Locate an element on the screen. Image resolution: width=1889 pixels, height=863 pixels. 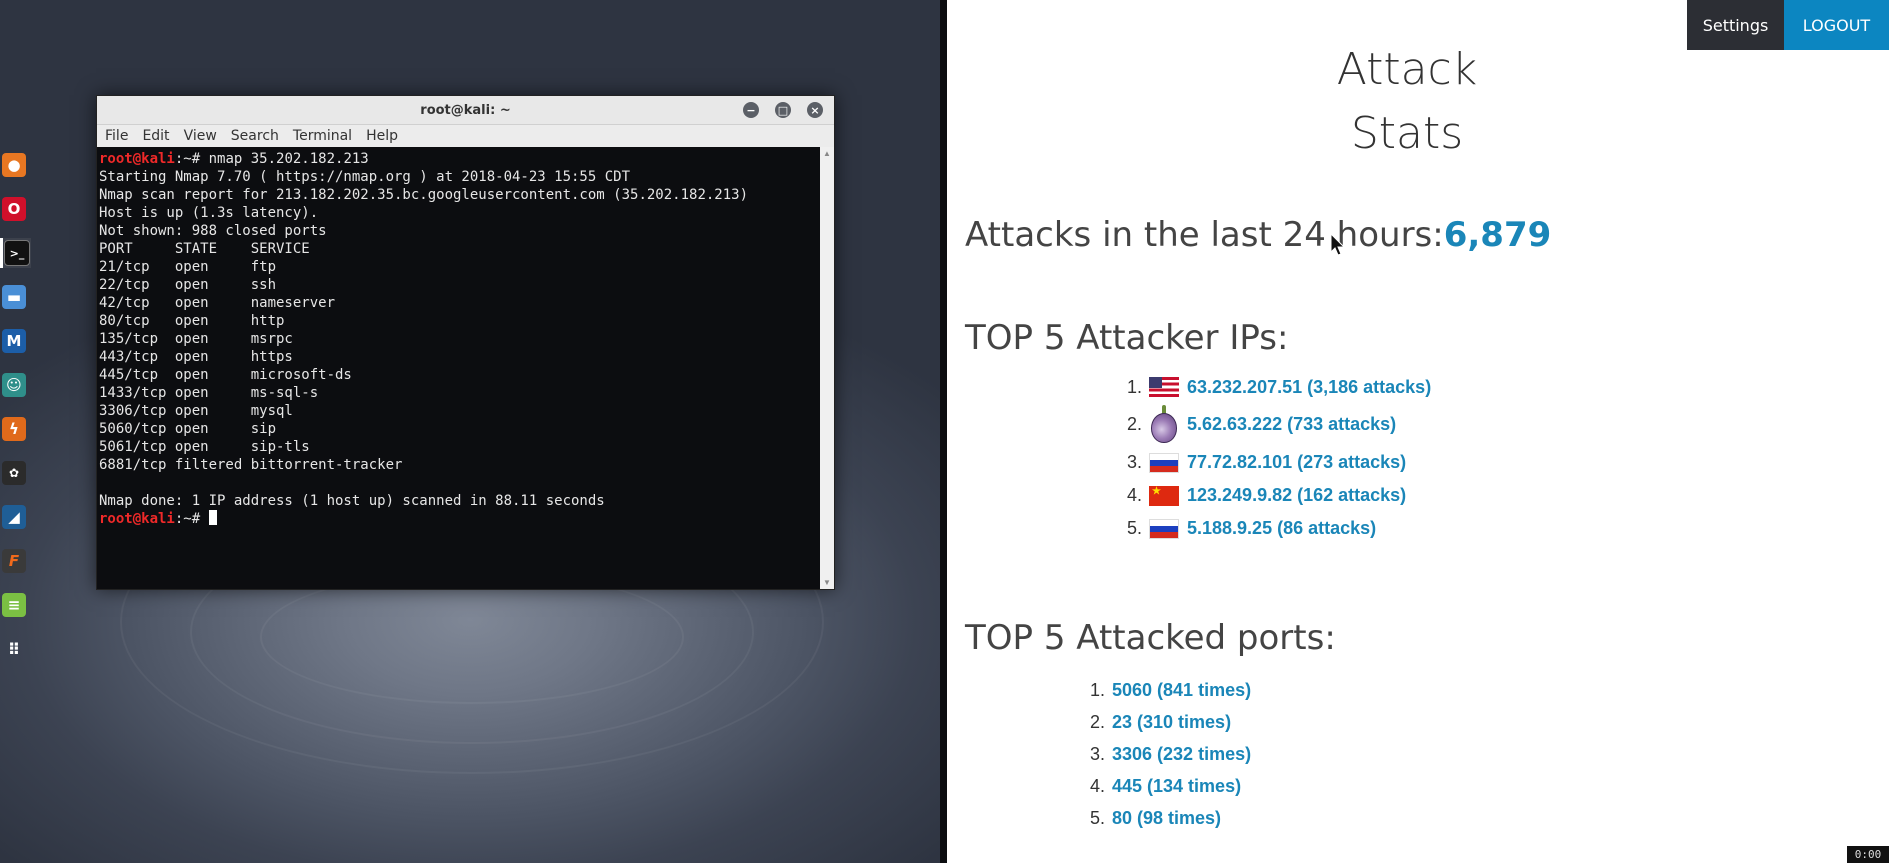
attacked-port-link: 445 (134 times) is located at coordinates (1176, 786).